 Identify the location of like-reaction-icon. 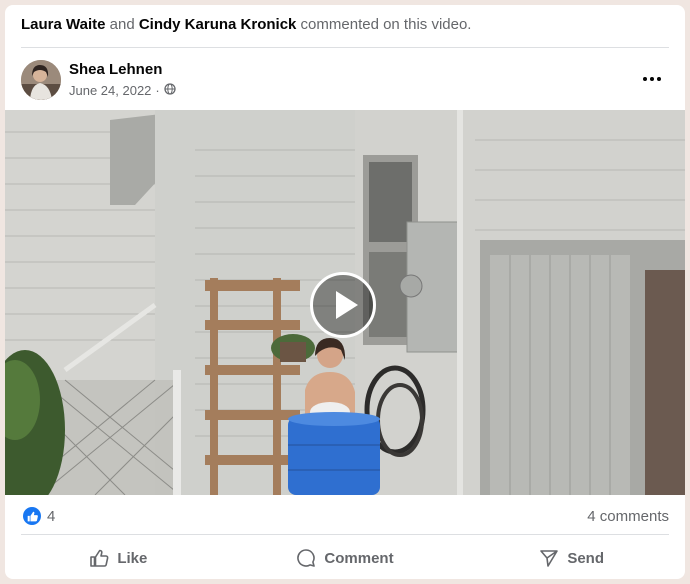
(32, 516).